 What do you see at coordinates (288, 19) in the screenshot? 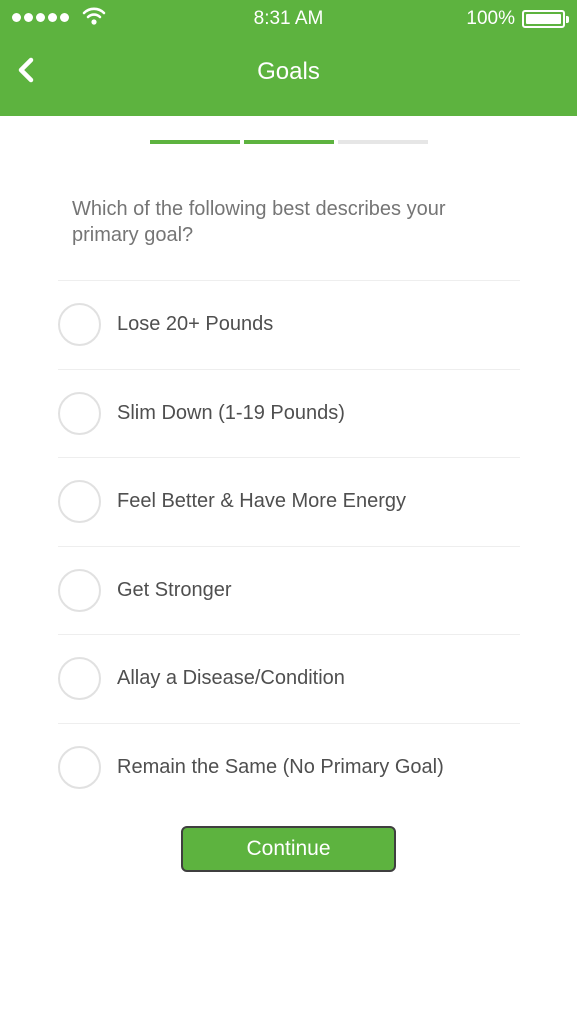
I see `status-bar: 8:31 AM 100%` at bounding box center [288, 19].